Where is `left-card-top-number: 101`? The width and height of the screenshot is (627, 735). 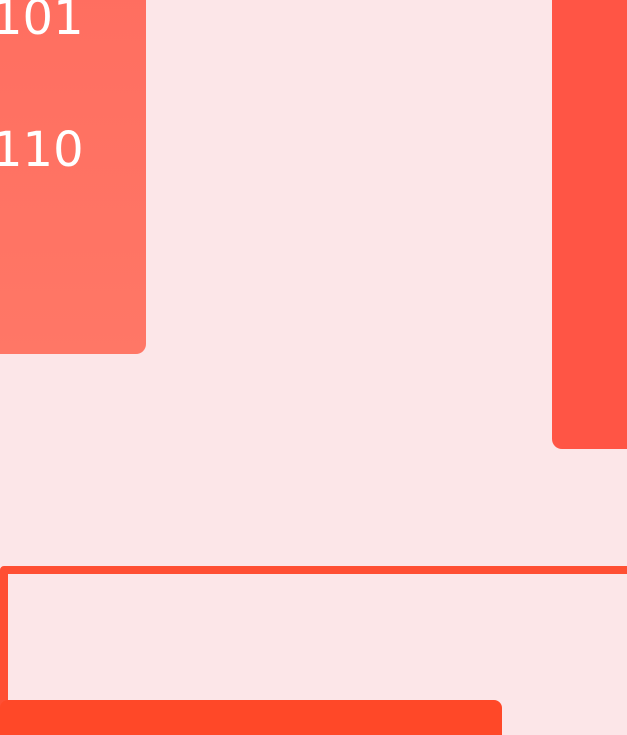 left-card-top-number: 101 is located at coordinates (42, 23).